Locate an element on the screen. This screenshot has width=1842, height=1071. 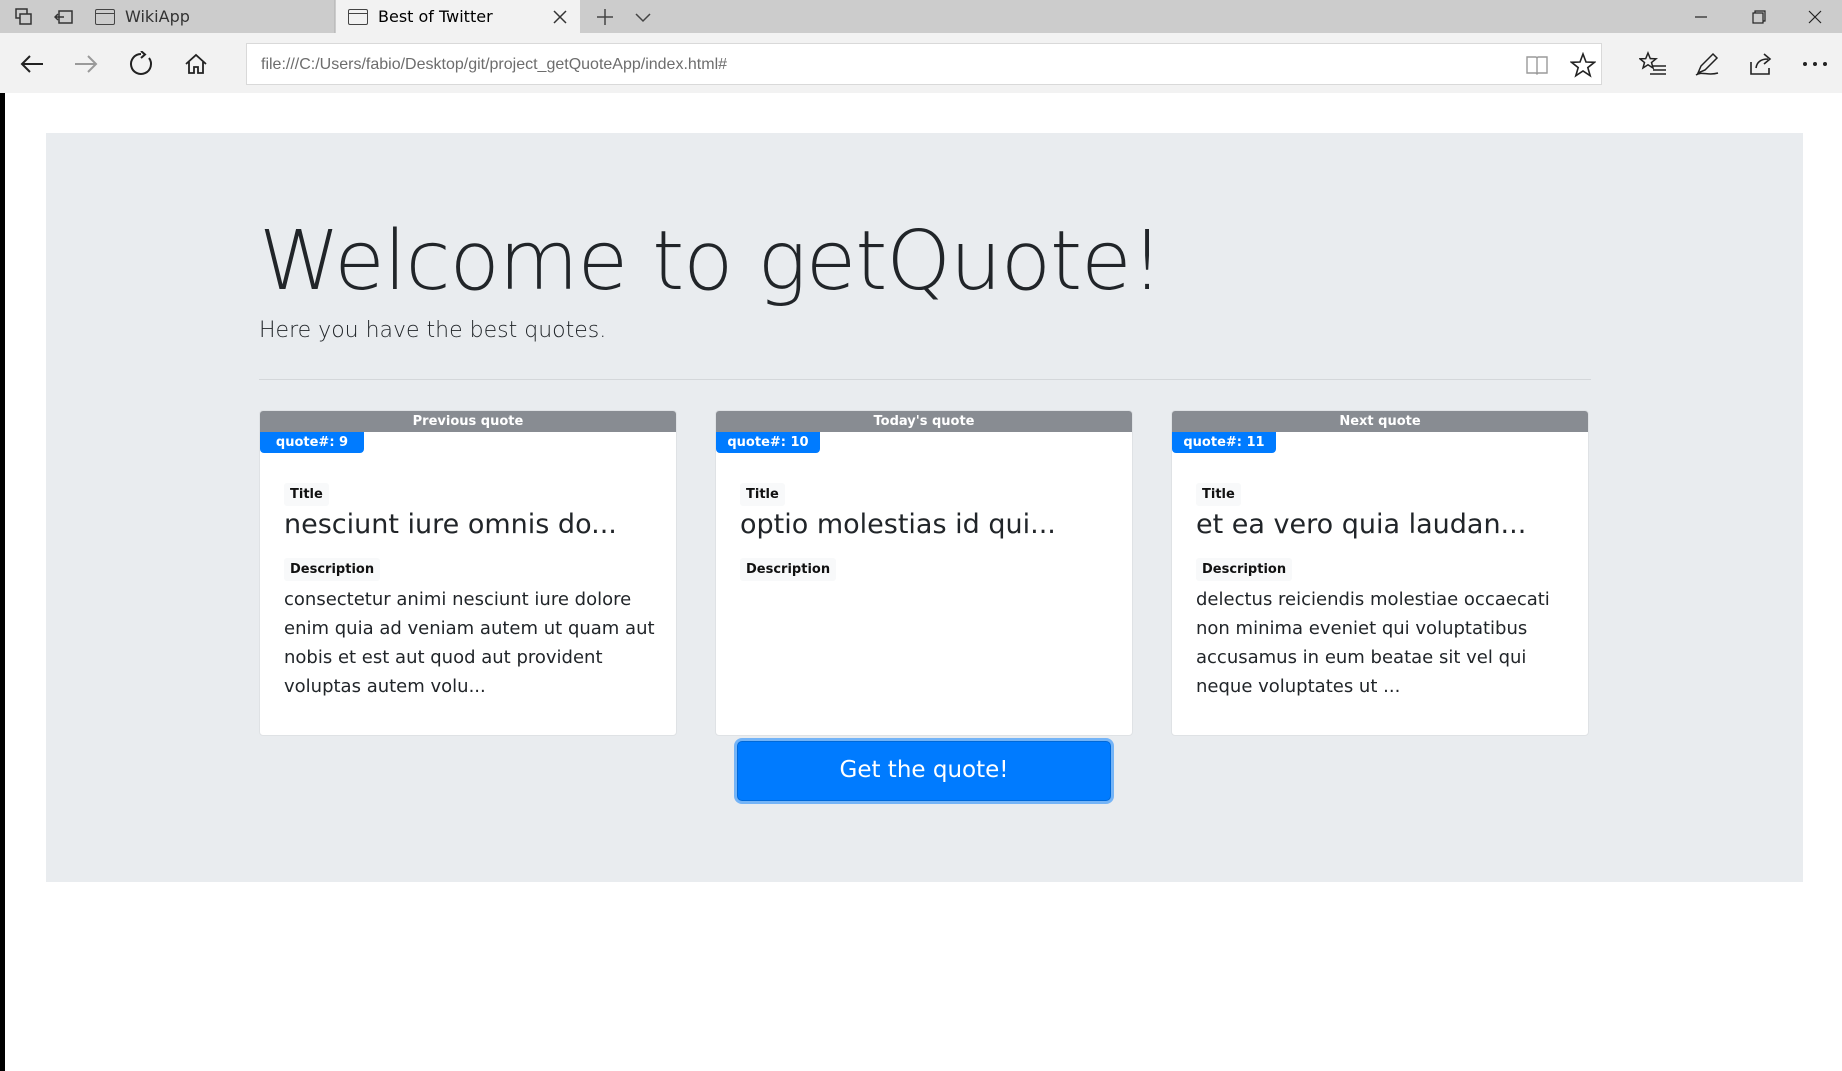
arrow-left-icon is located at coordinates (31, 64).